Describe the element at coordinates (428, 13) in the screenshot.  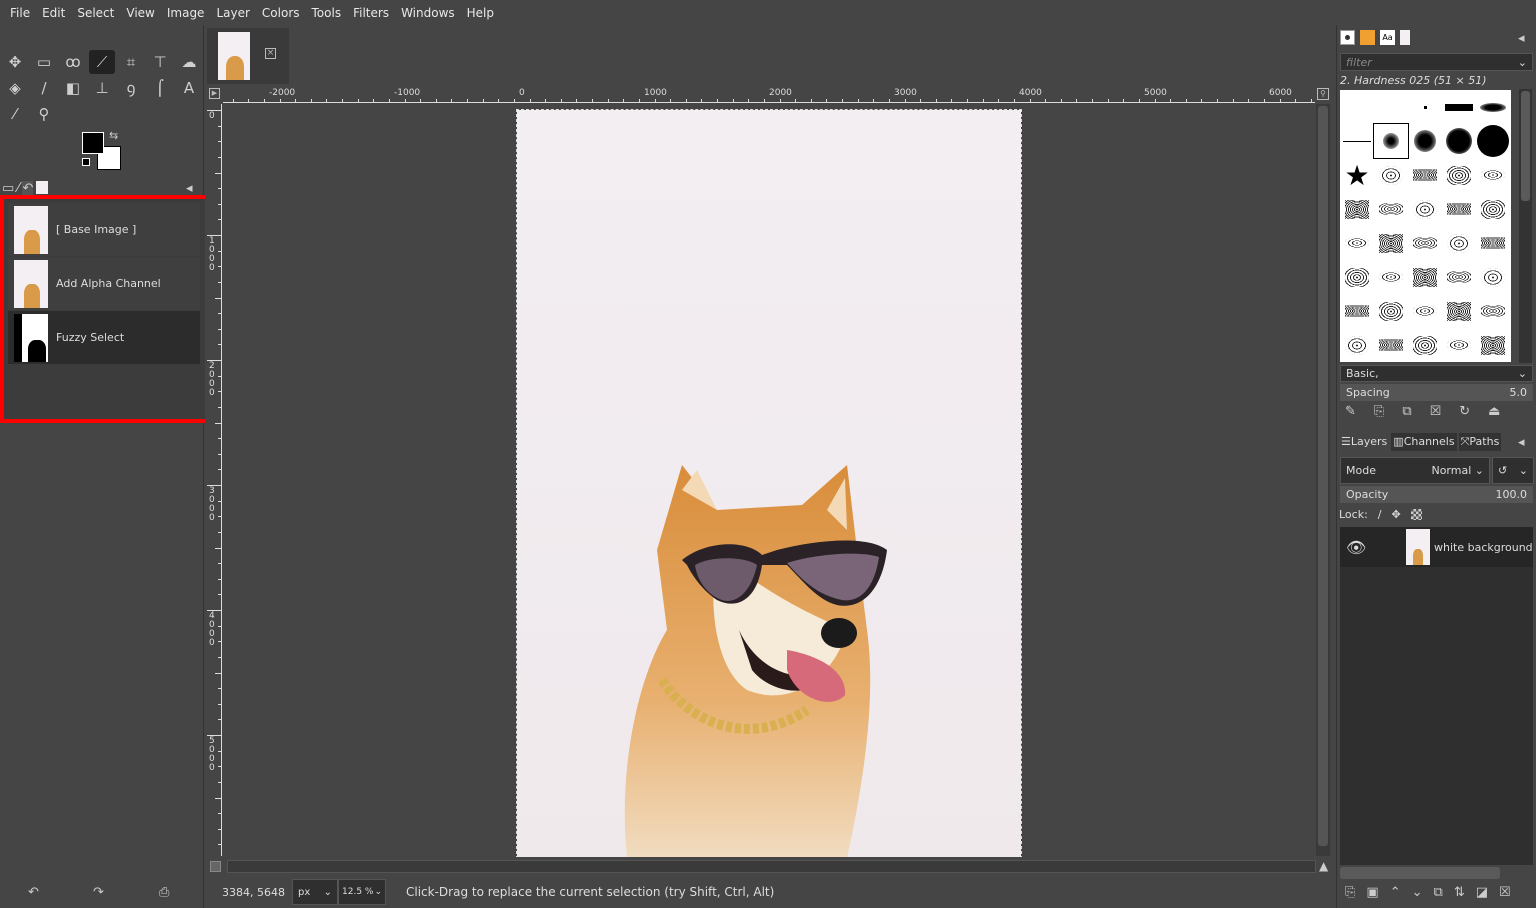
I see `menu-windows: Windows` at that location.